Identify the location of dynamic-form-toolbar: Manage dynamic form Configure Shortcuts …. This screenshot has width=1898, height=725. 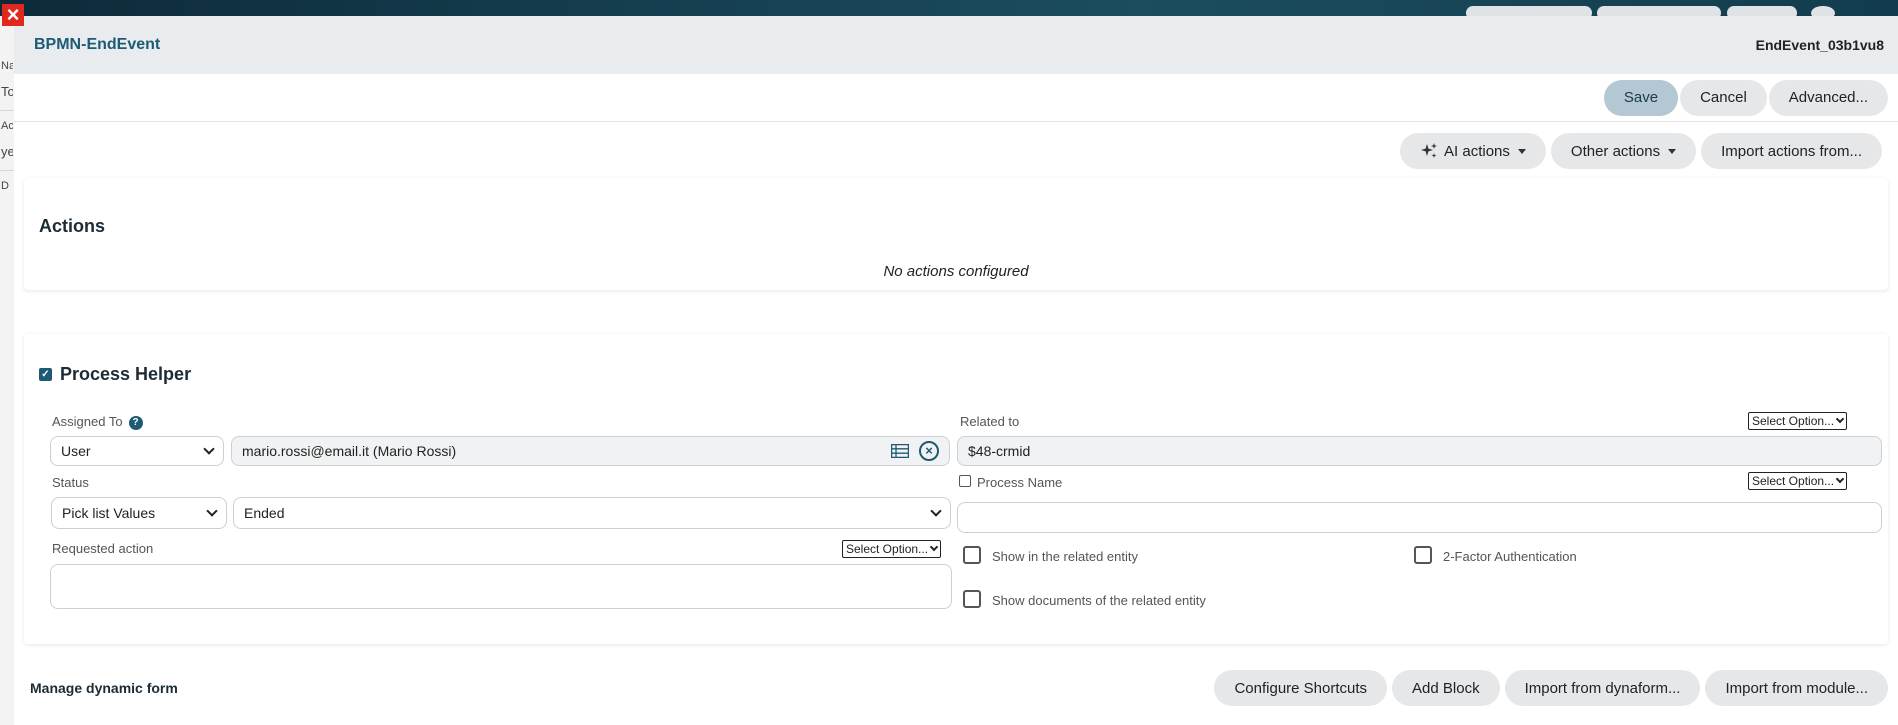
(956, 688).